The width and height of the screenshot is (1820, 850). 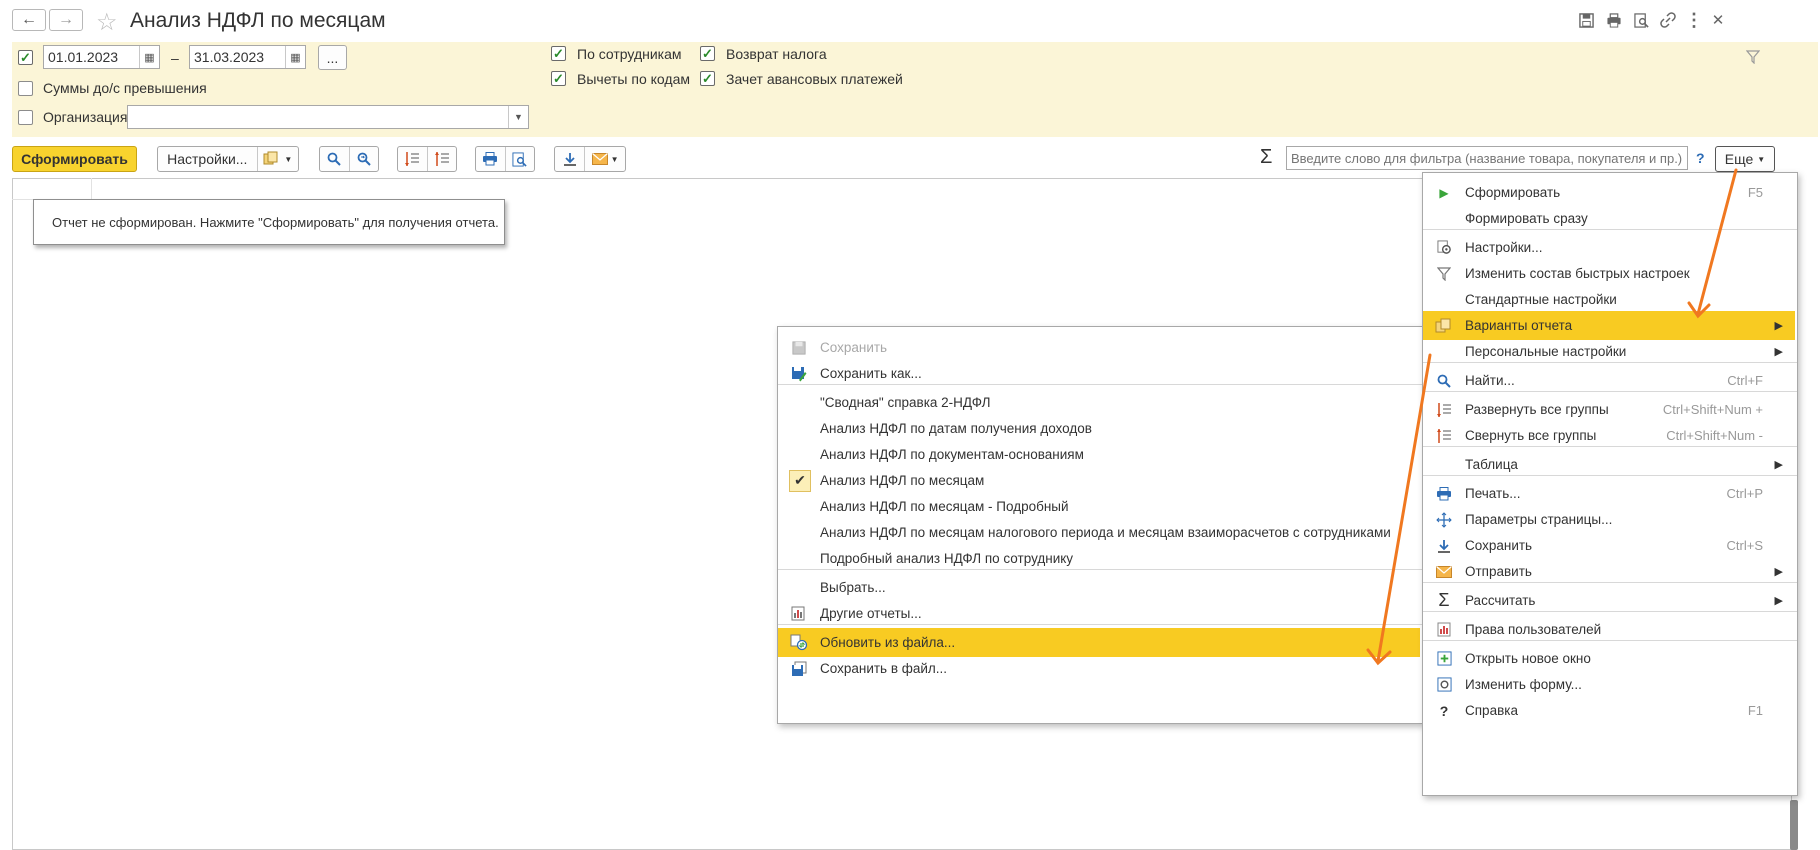 What do you see at coordinates (1609, 299) in the screenshot?
I see `more-menu-item: Стандартные настройки` at bounding box center [1609, 299].